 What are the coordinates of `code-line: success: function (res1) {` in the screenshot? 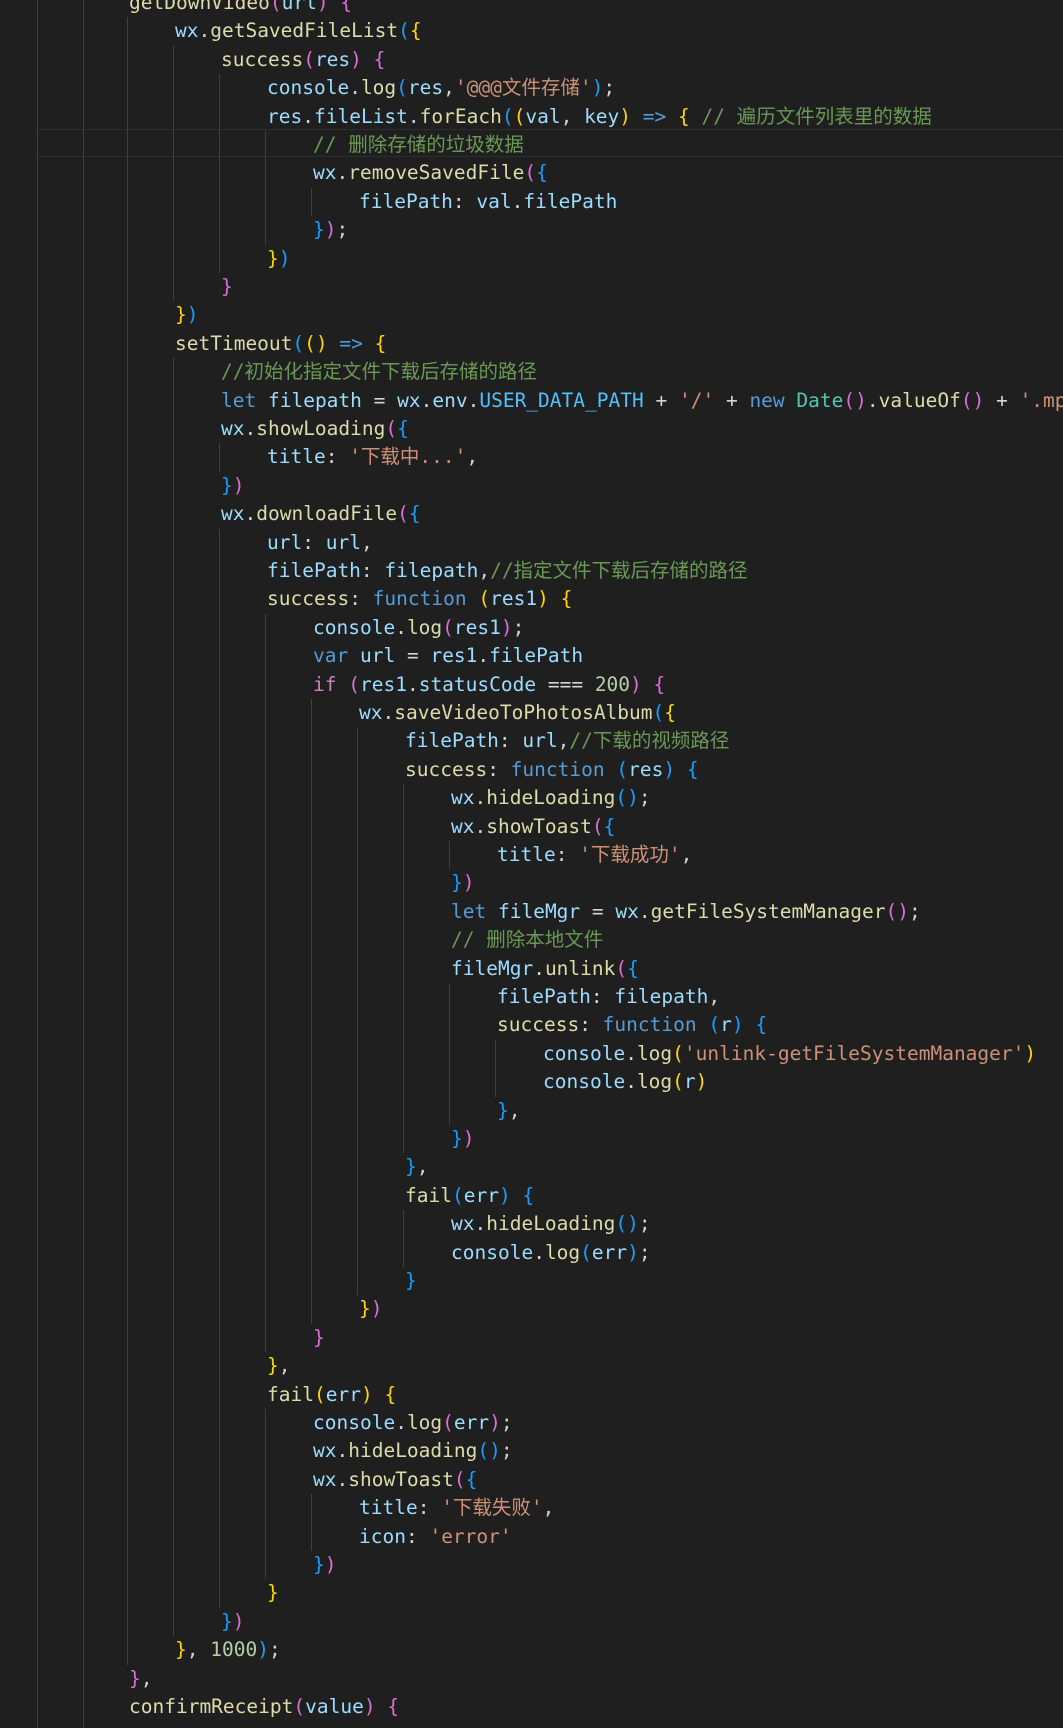 It's located at (419, 599).